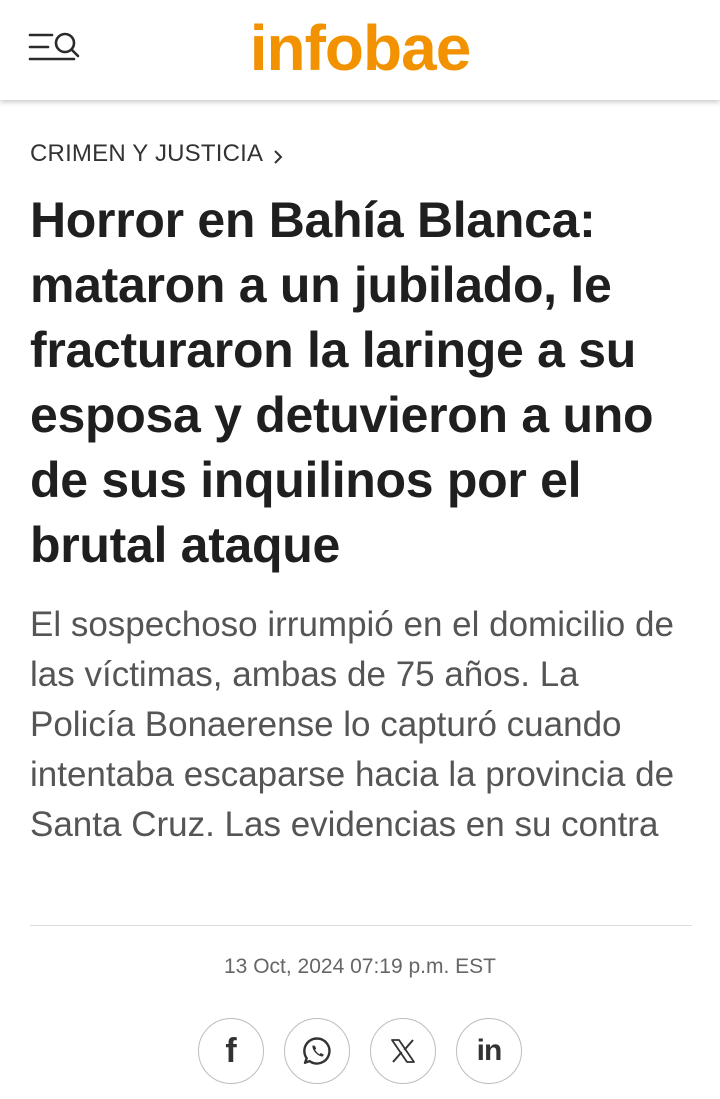  I want to click on share-facebook-button: f, so click(231, 1051).